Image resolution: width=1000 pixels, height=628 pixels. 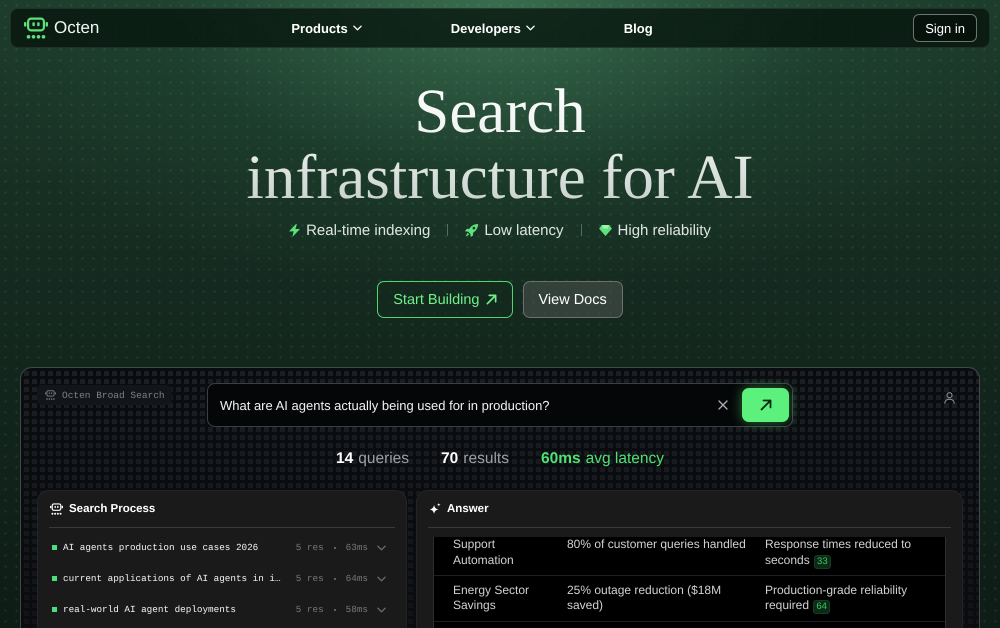 What do you see at coordinates (104, 395) in the screenshot?
I see `mode-button: Octen Broad Search` at bounding box center [104, 395].